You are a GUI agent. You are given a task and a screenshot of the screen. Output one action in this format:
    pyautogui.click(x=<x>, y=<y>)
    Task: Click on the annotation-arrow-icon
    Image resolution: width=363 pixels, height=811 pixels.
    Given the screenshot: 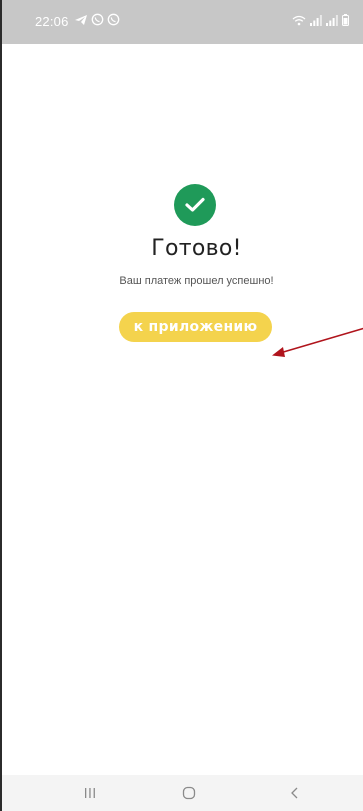 What is the action you would take?
    pyautogui.click(x=317, y=342)
    